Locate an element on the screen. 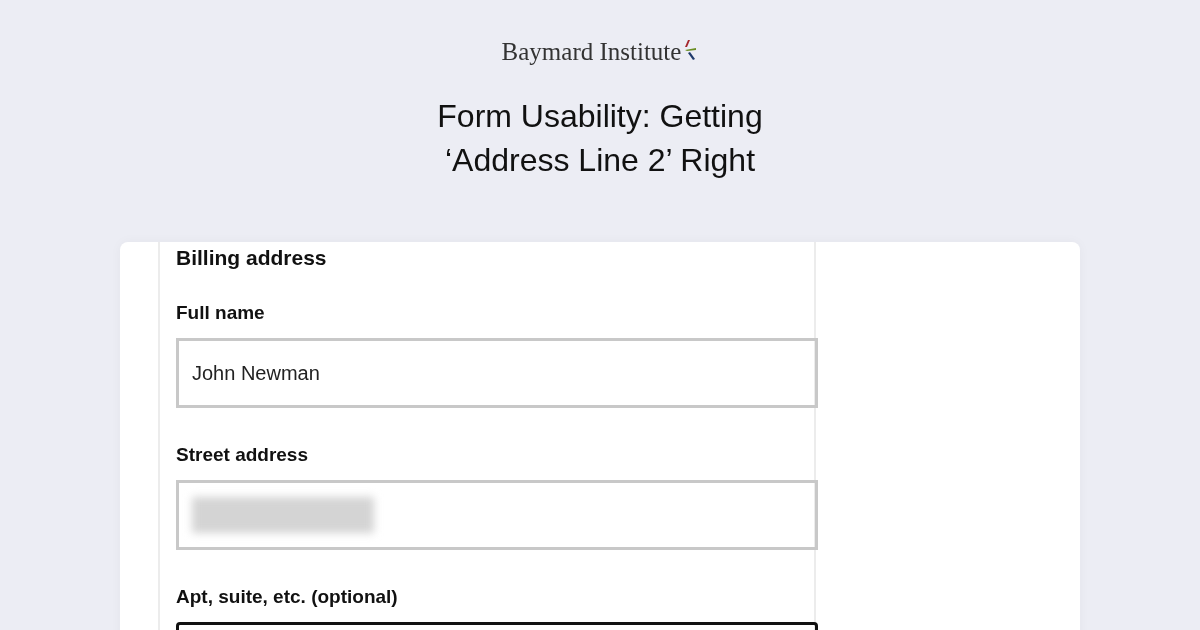 This screenshot has width=1200, height=630. form-heading: Billing address is located at coordinates (252, 258).